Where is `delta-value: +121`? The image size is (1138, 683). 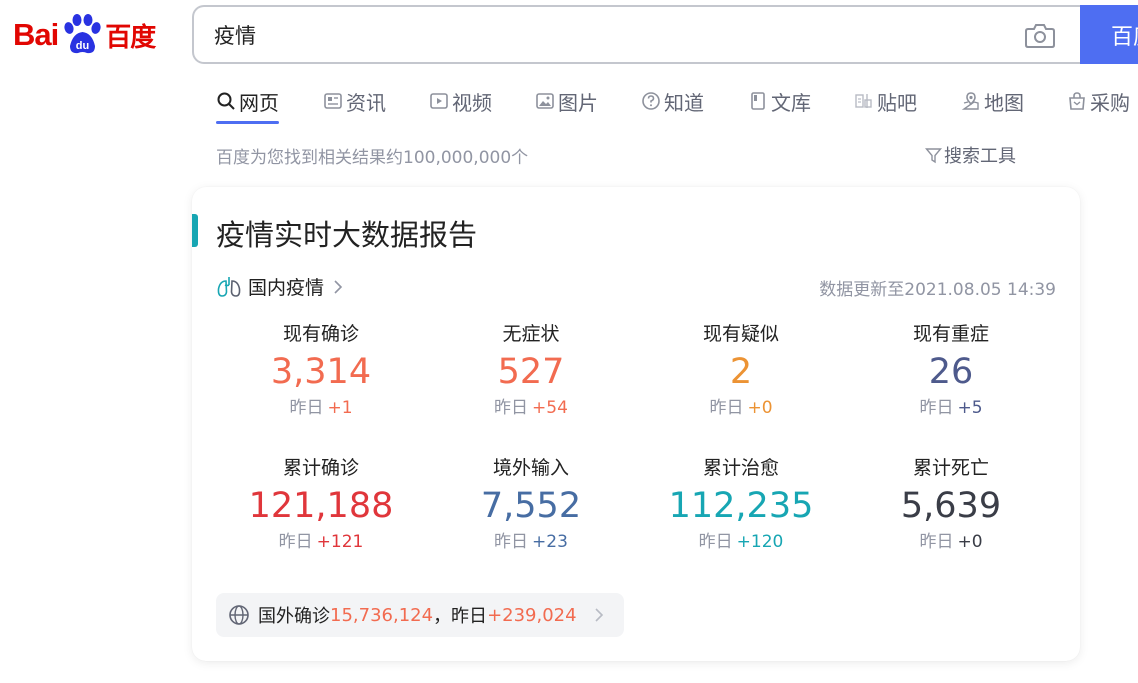 delta-value: +121 is located at coordinates (340, 542).